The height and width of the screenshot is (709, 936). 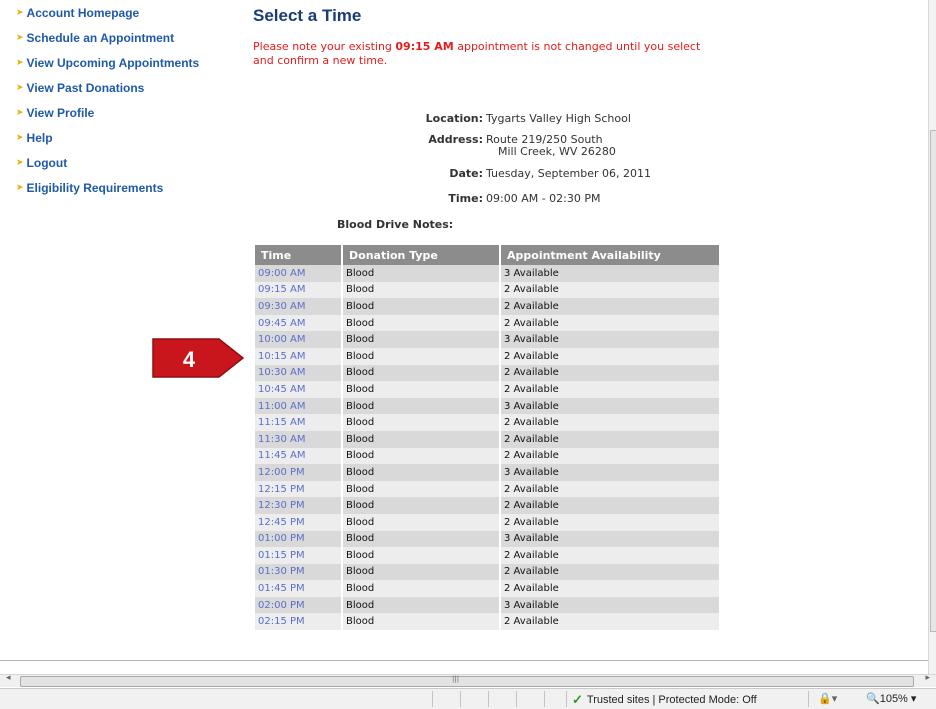 What do you see at coordinates (299, 290) in the screenshot?
I see `time-link: 09:15 AM` at bounding box center [299, 290].